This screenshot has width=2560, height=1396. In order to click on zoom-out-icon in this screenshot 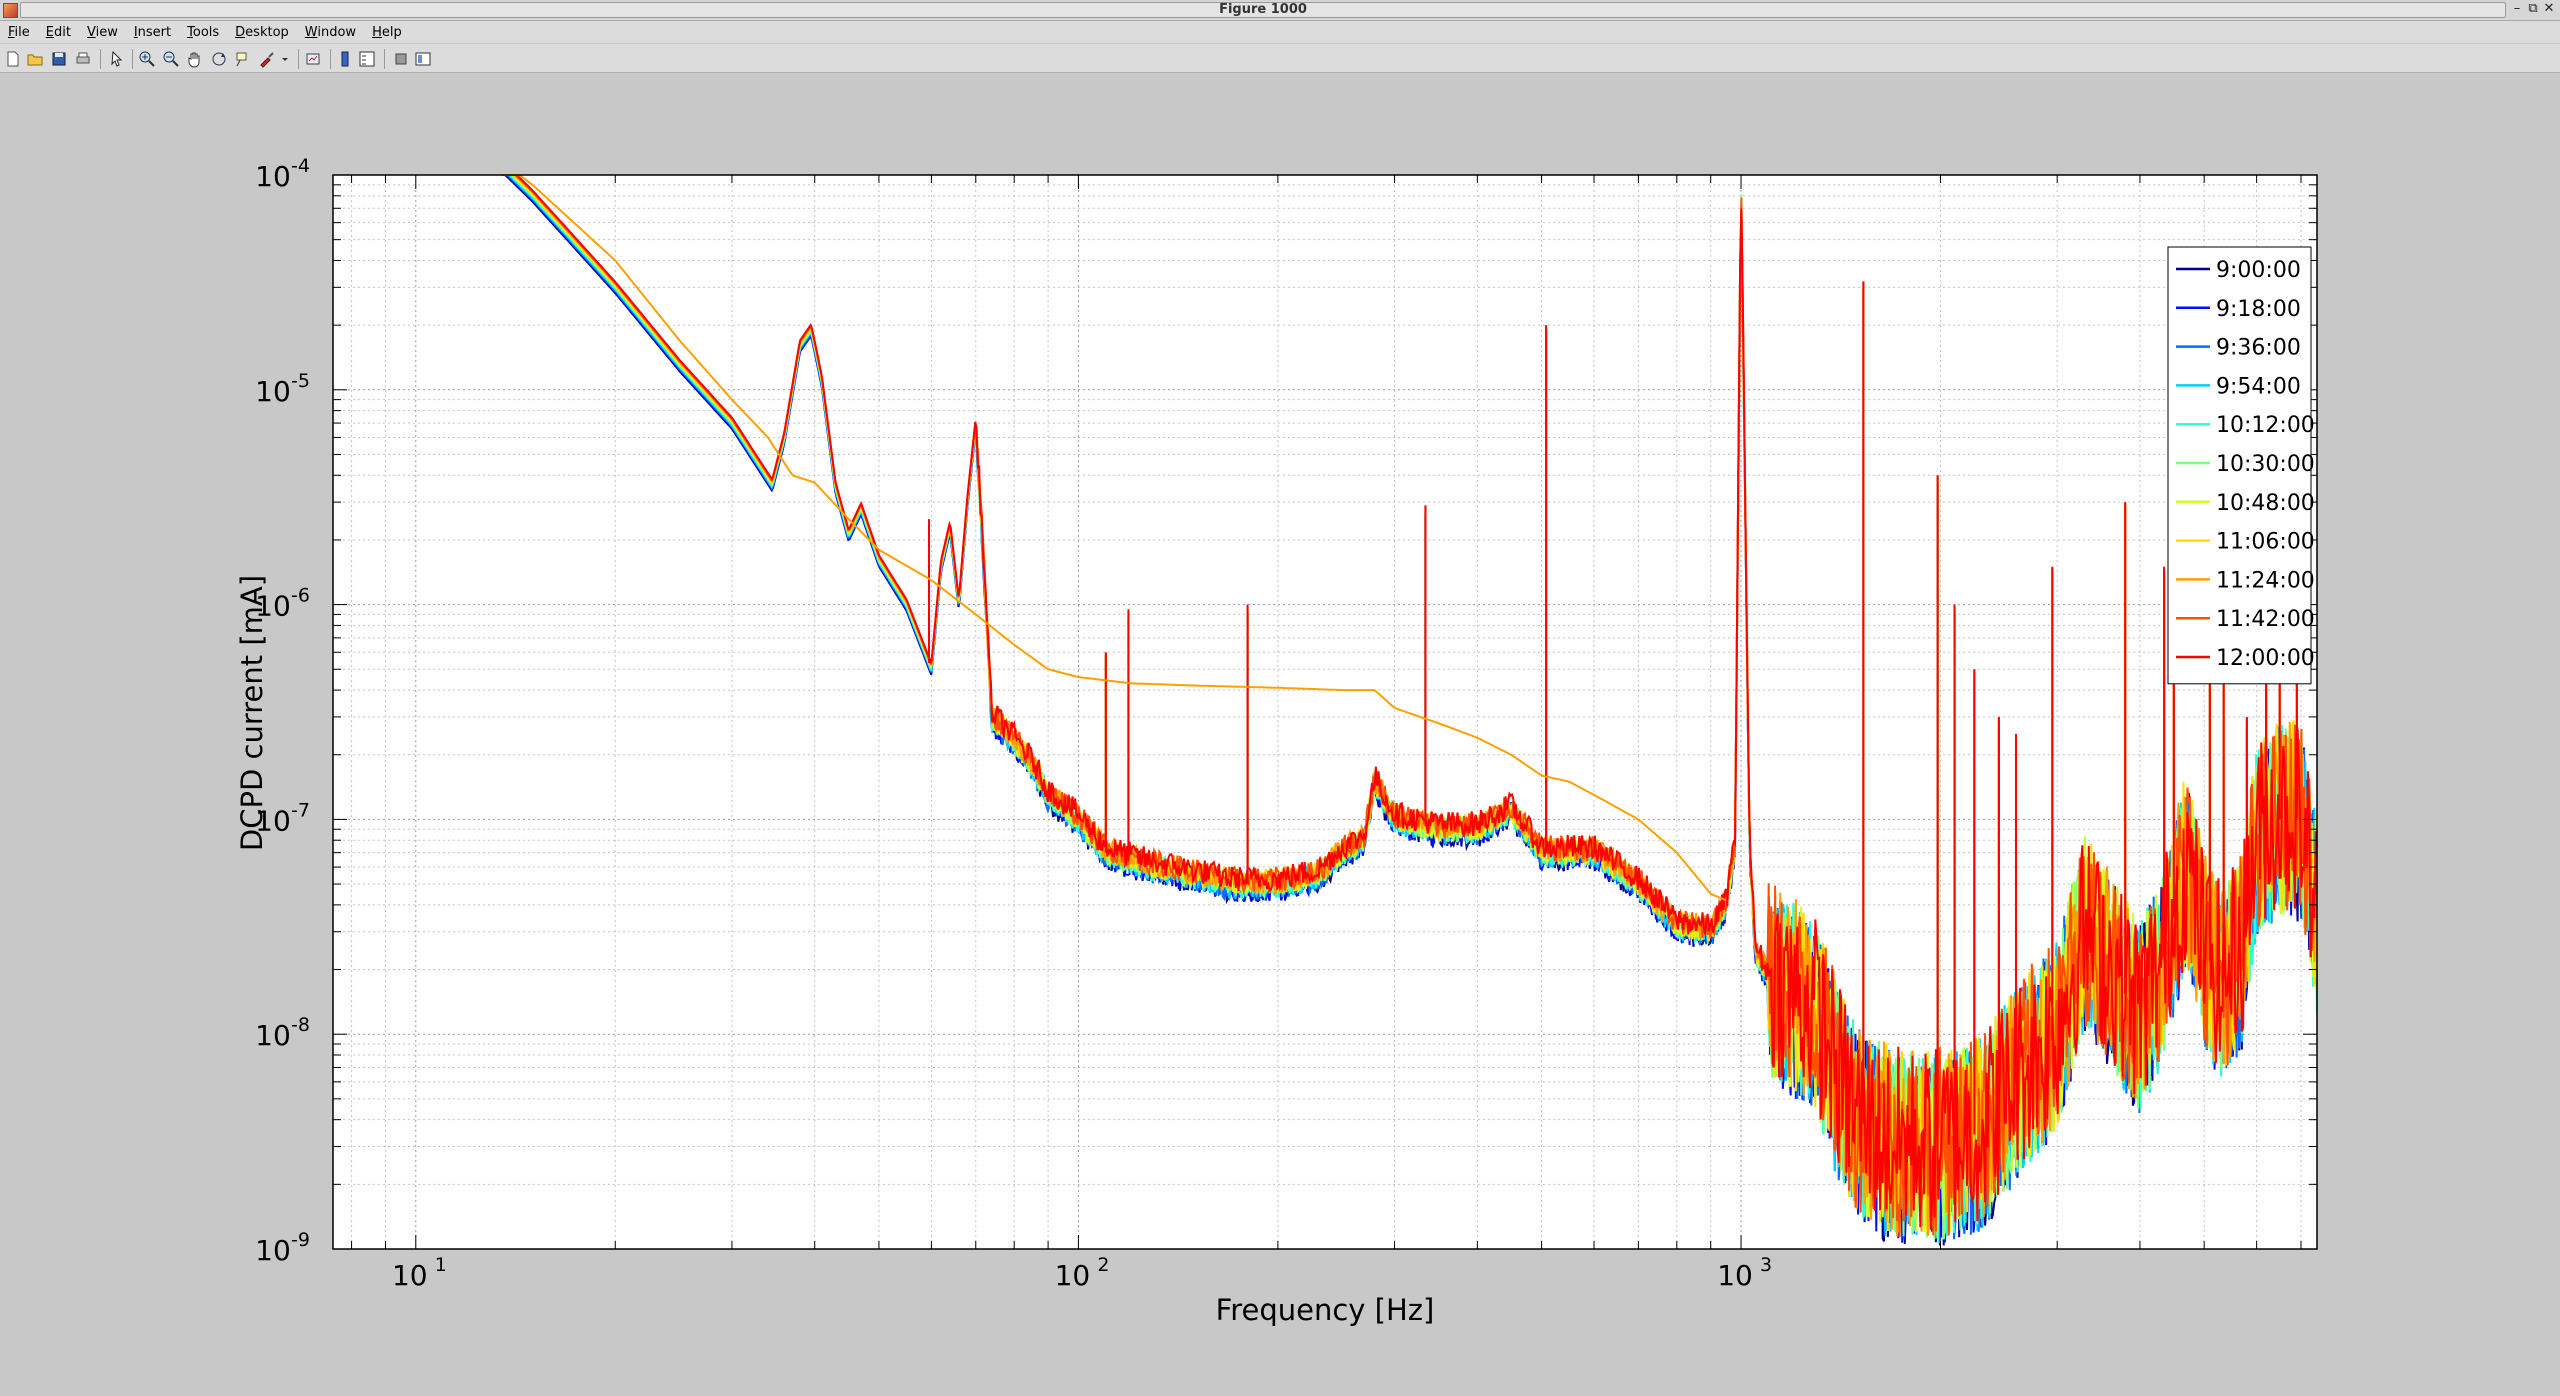, I will do `click(171, 59)`.